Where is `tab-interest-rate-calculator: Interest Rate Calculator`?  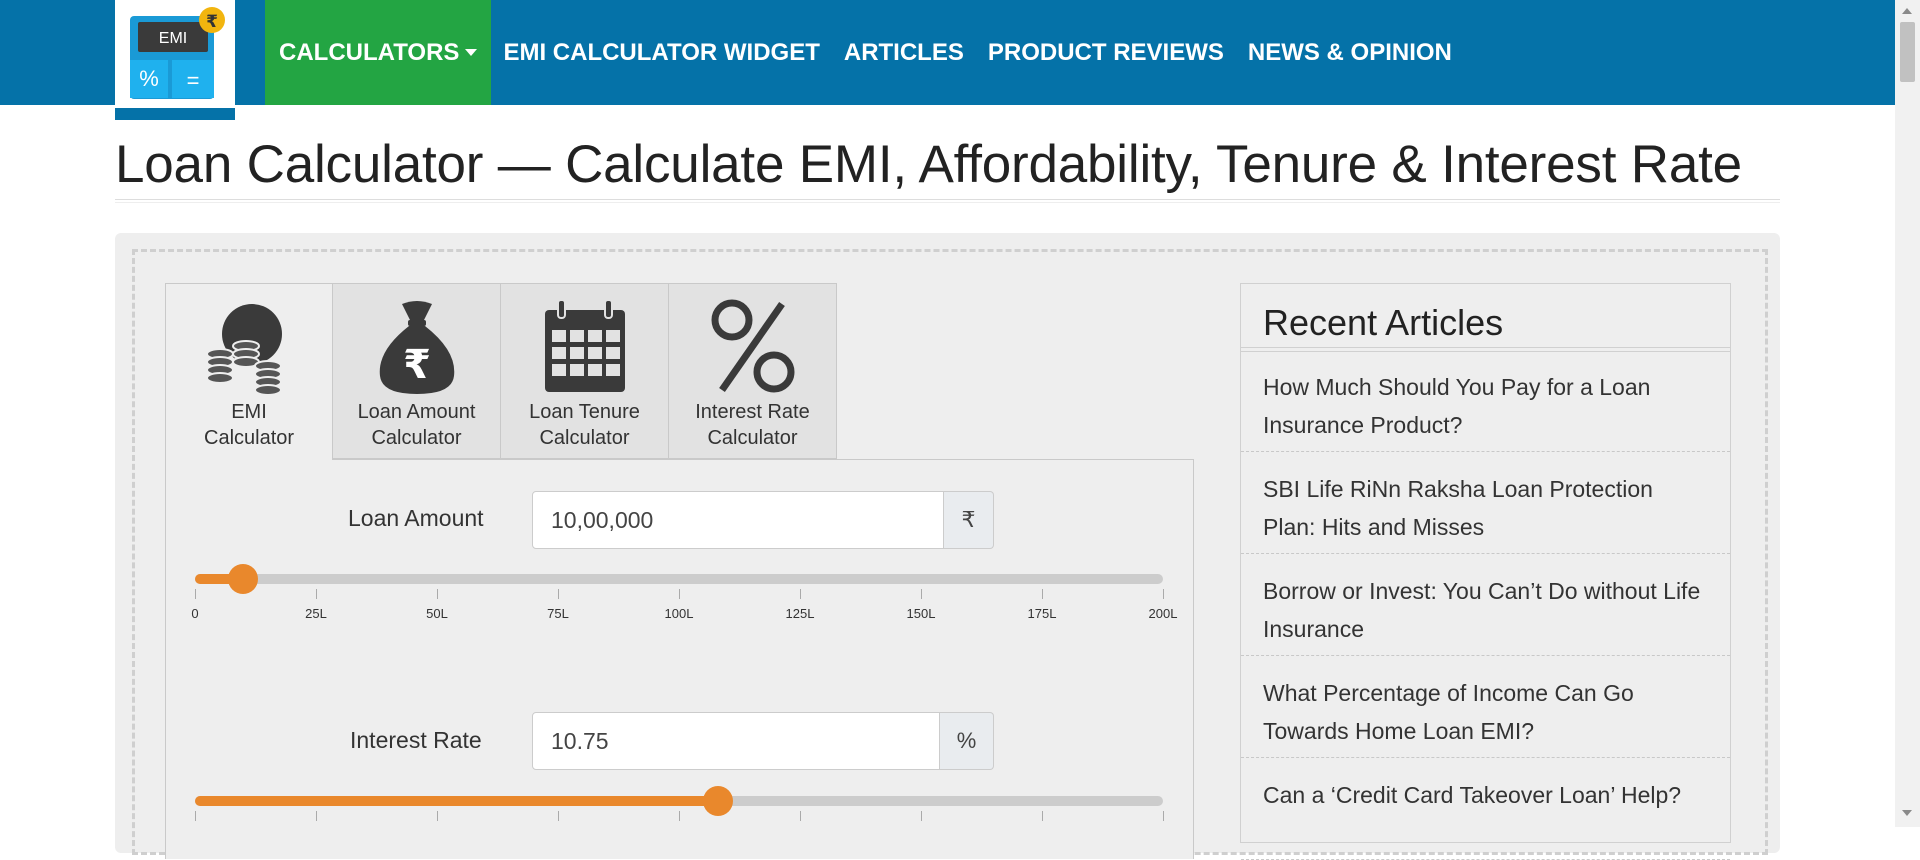 tab-interest-rate-calculator: Interest Rate Calculator is located at coordinates (753, 371).